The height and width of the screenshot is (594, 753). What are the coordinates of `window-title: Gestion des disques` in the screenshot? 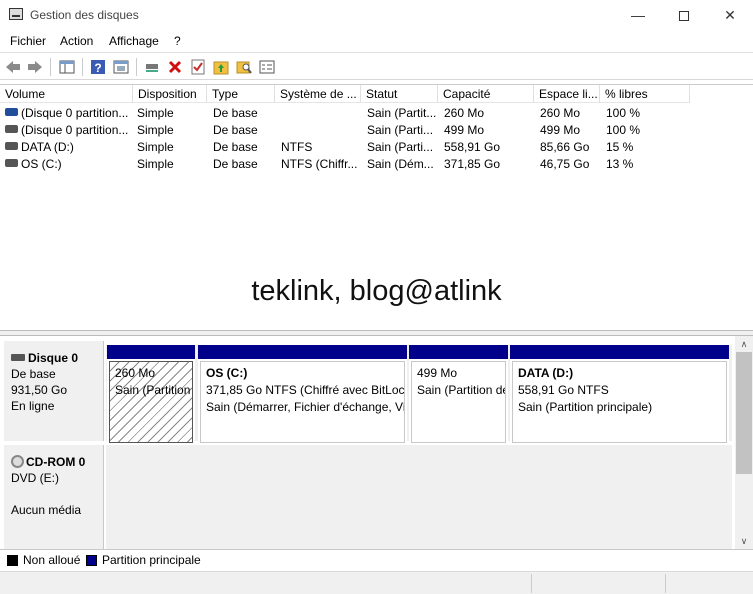 It's located at (84, 15).